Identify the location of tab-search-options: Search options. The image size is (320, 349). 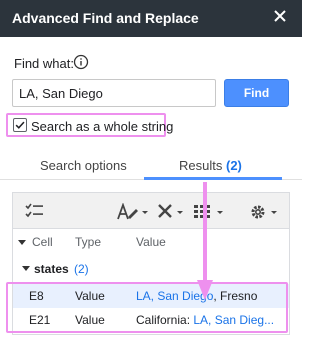
(83, 165).